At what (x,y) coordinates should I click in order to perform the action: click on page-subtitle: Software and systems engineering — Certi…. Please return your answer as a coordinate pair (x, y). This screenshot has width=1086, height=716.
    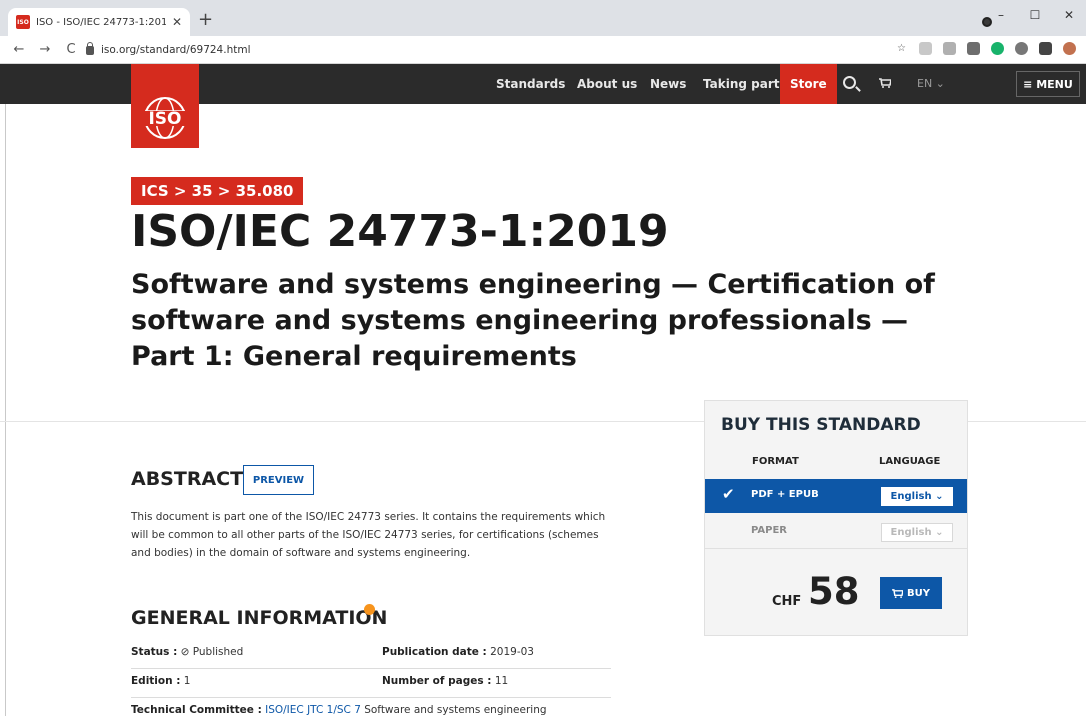
    Looking at the image, I should click on (533, 320).